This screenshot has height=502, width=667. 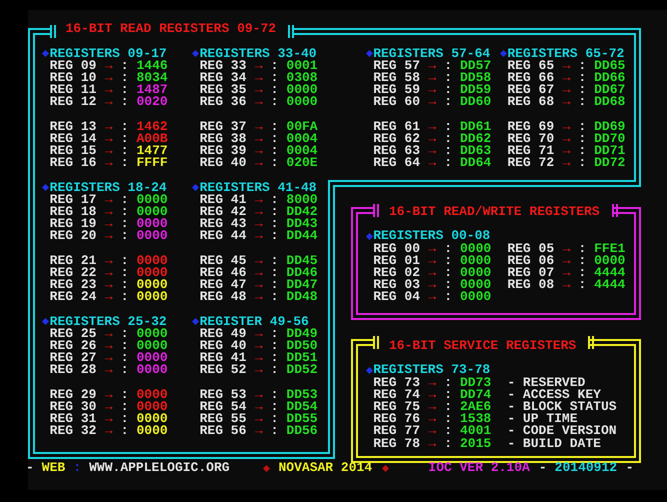 What do you see at coordinates (223, 431) in the screenshot?
I see `register-label: REG 56` at bounding box center [223, 431].